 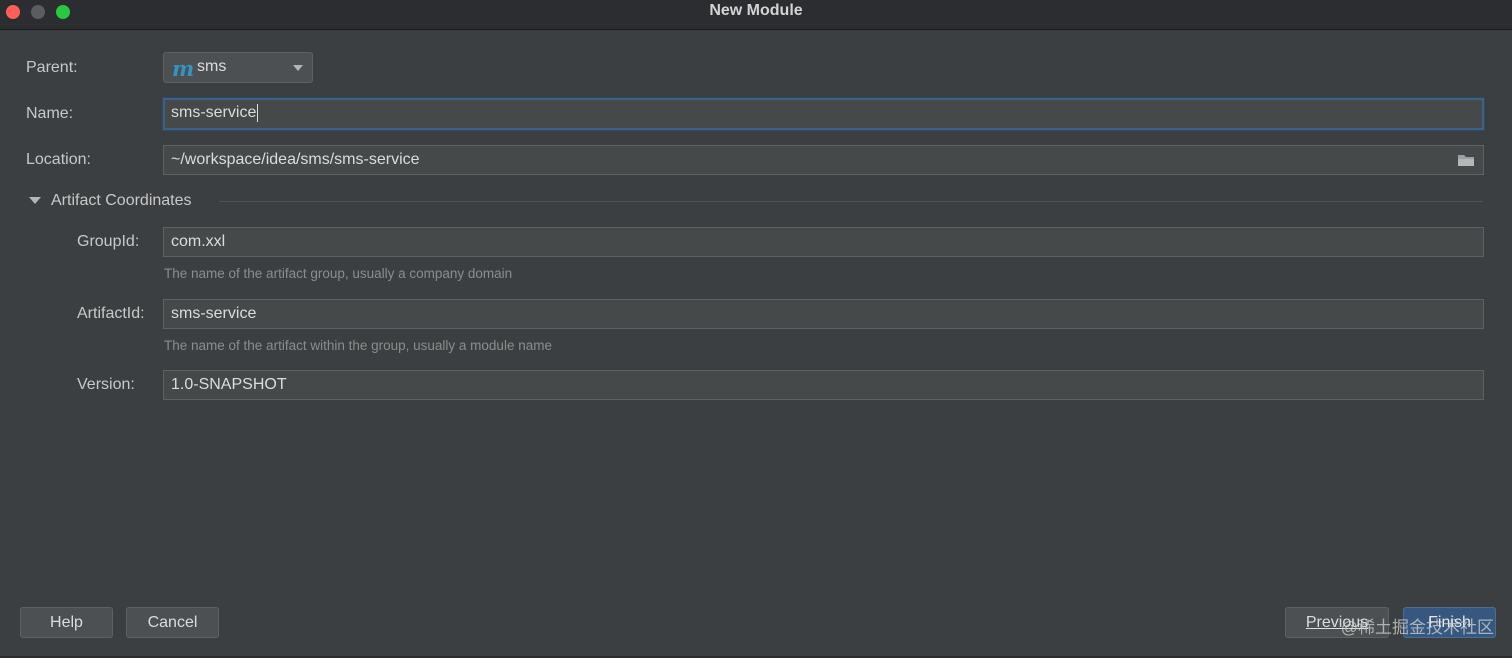 I want to click on artifactid-value: sms-service, so click(x=214, y=313).